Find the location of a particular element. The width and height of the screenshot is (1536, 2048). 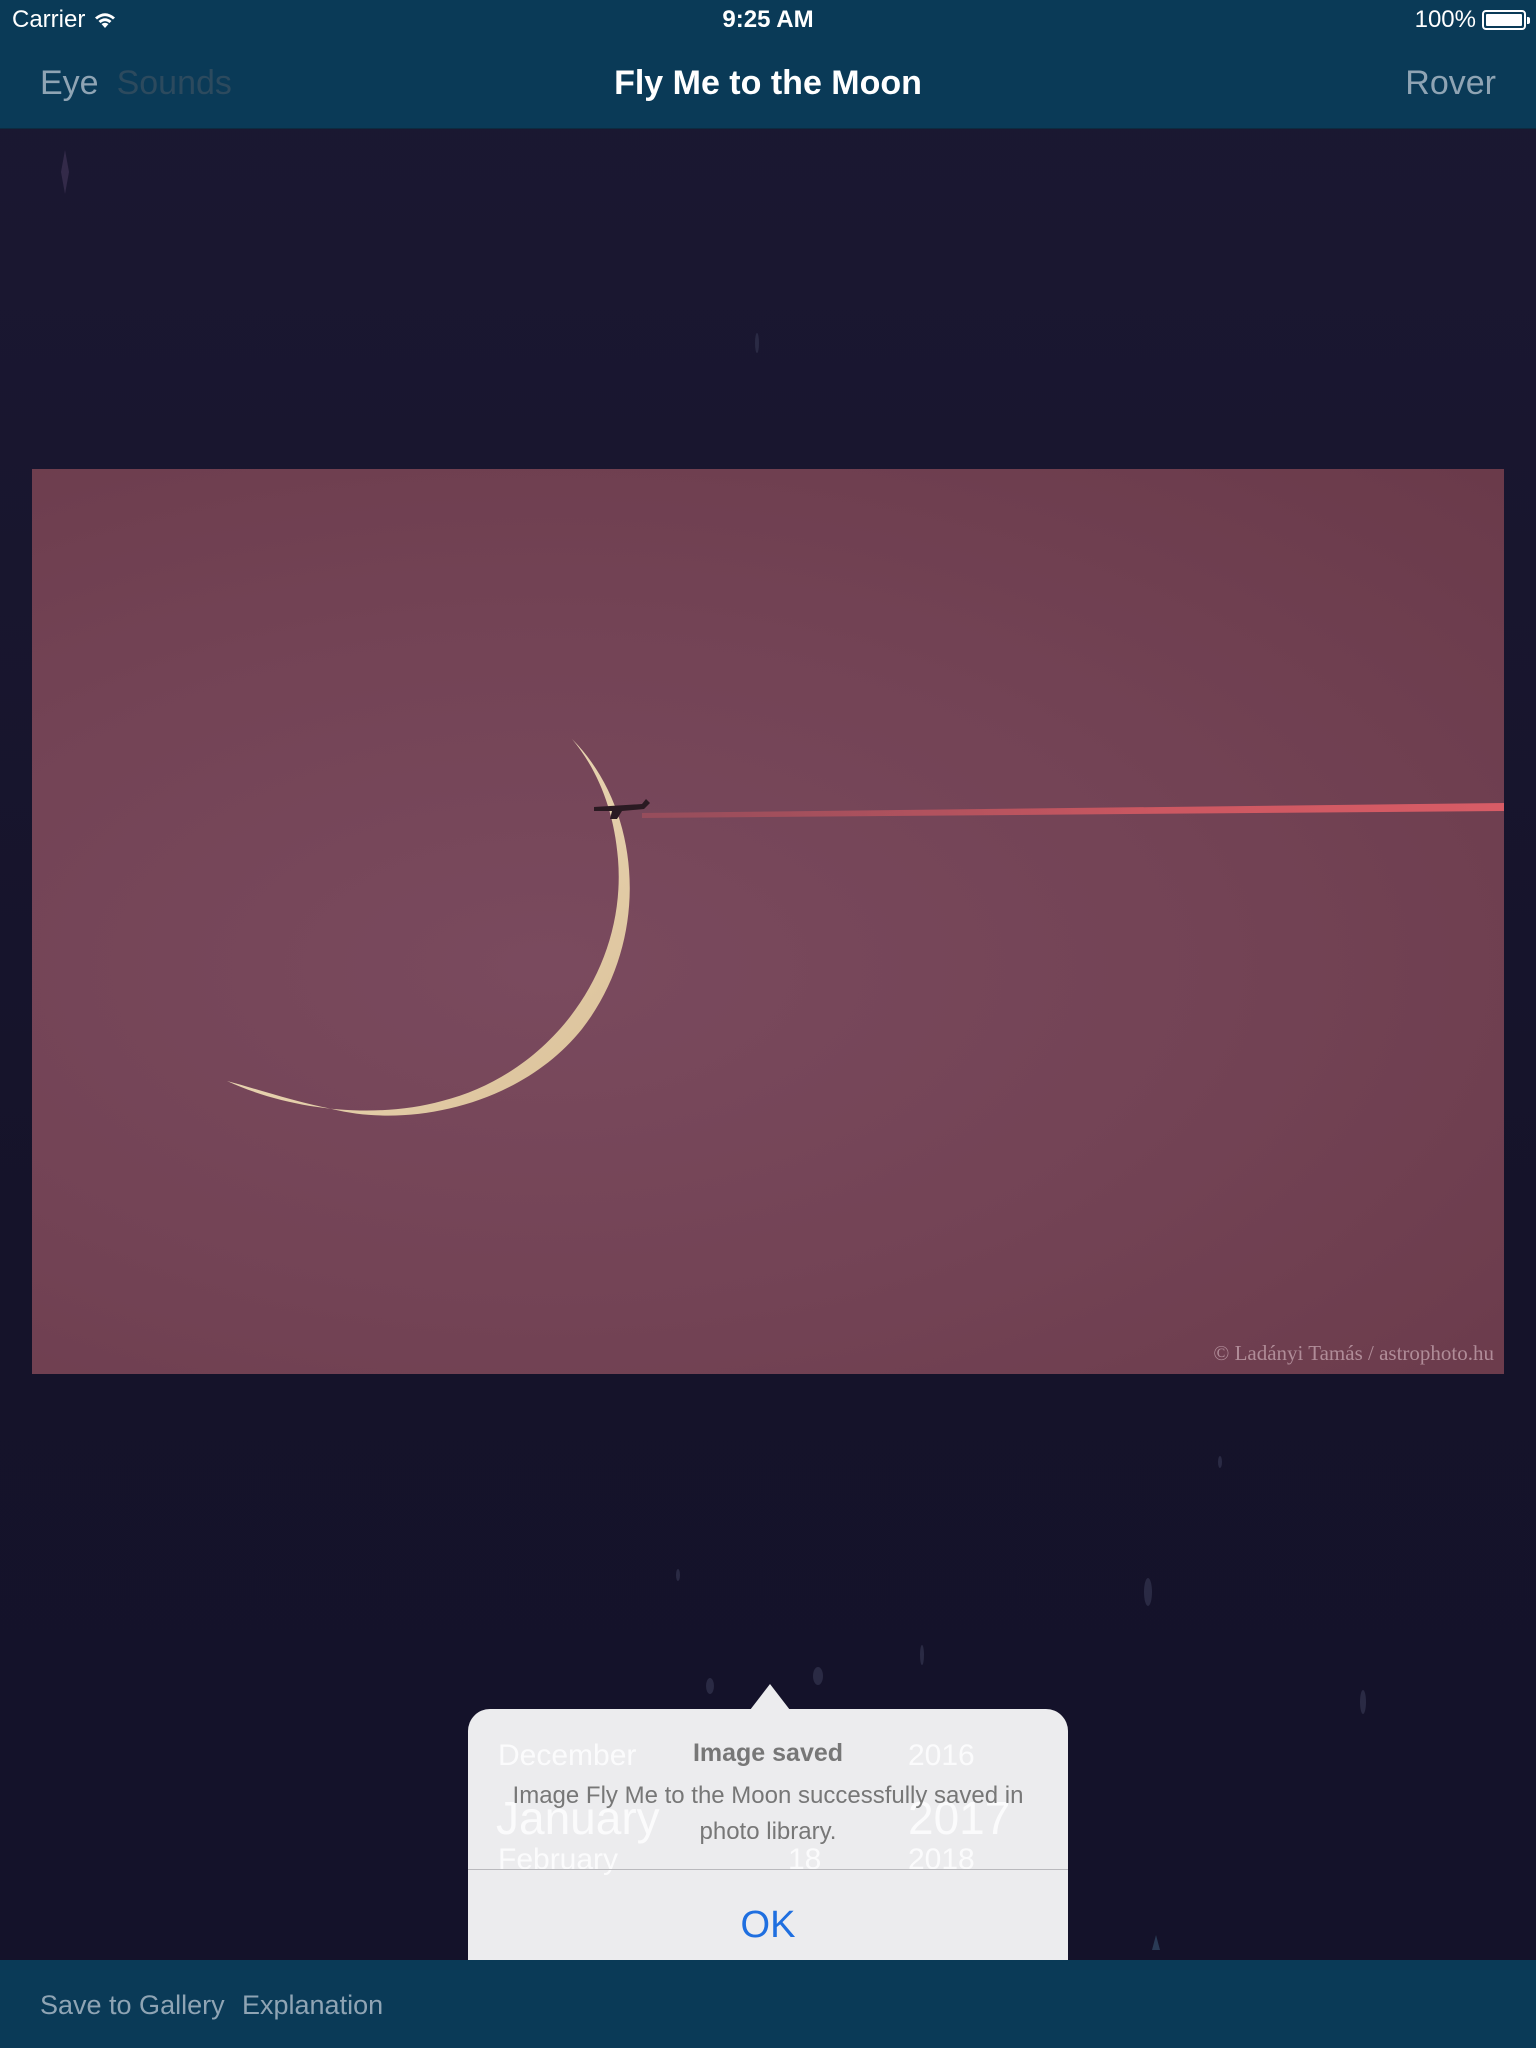

save-to-gallery-button: Save to Gallery is located at coordinates (132, 2005).